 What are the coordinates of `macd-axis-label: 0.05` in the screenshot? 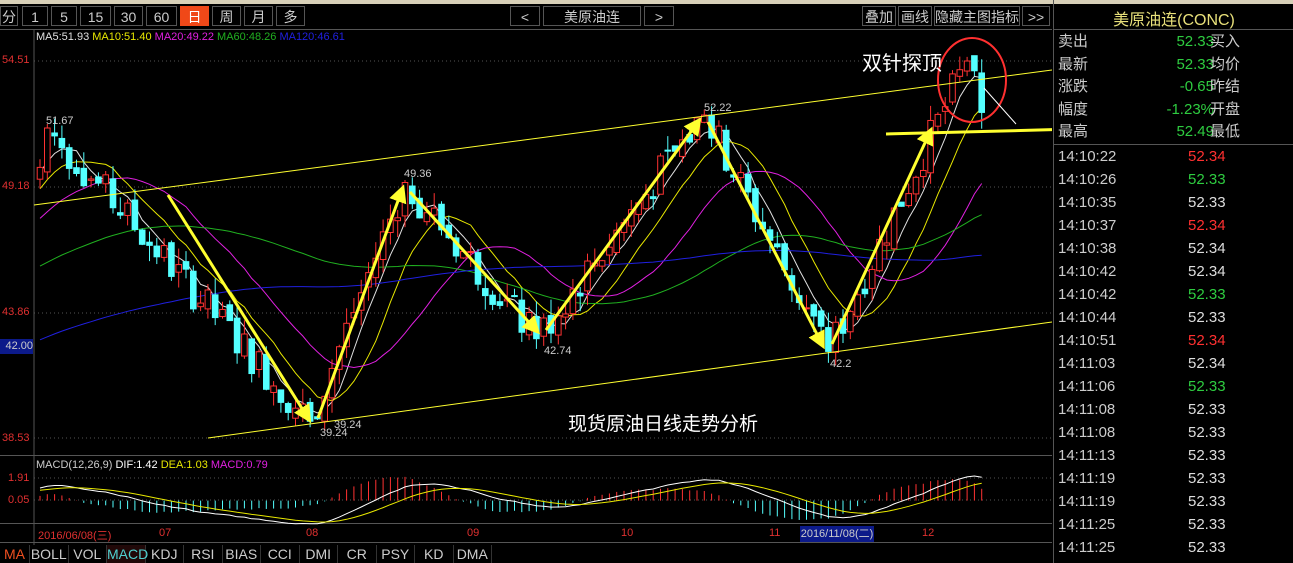 It's located at (19, 500).